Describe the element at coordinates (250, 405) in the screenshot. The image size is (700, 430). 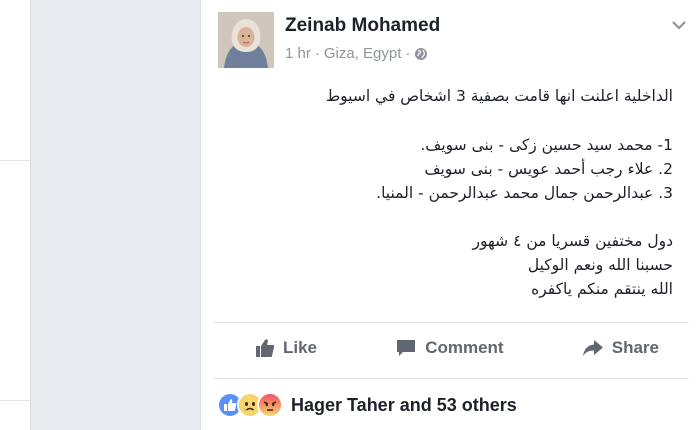
I see `reaction-icons` at that location.